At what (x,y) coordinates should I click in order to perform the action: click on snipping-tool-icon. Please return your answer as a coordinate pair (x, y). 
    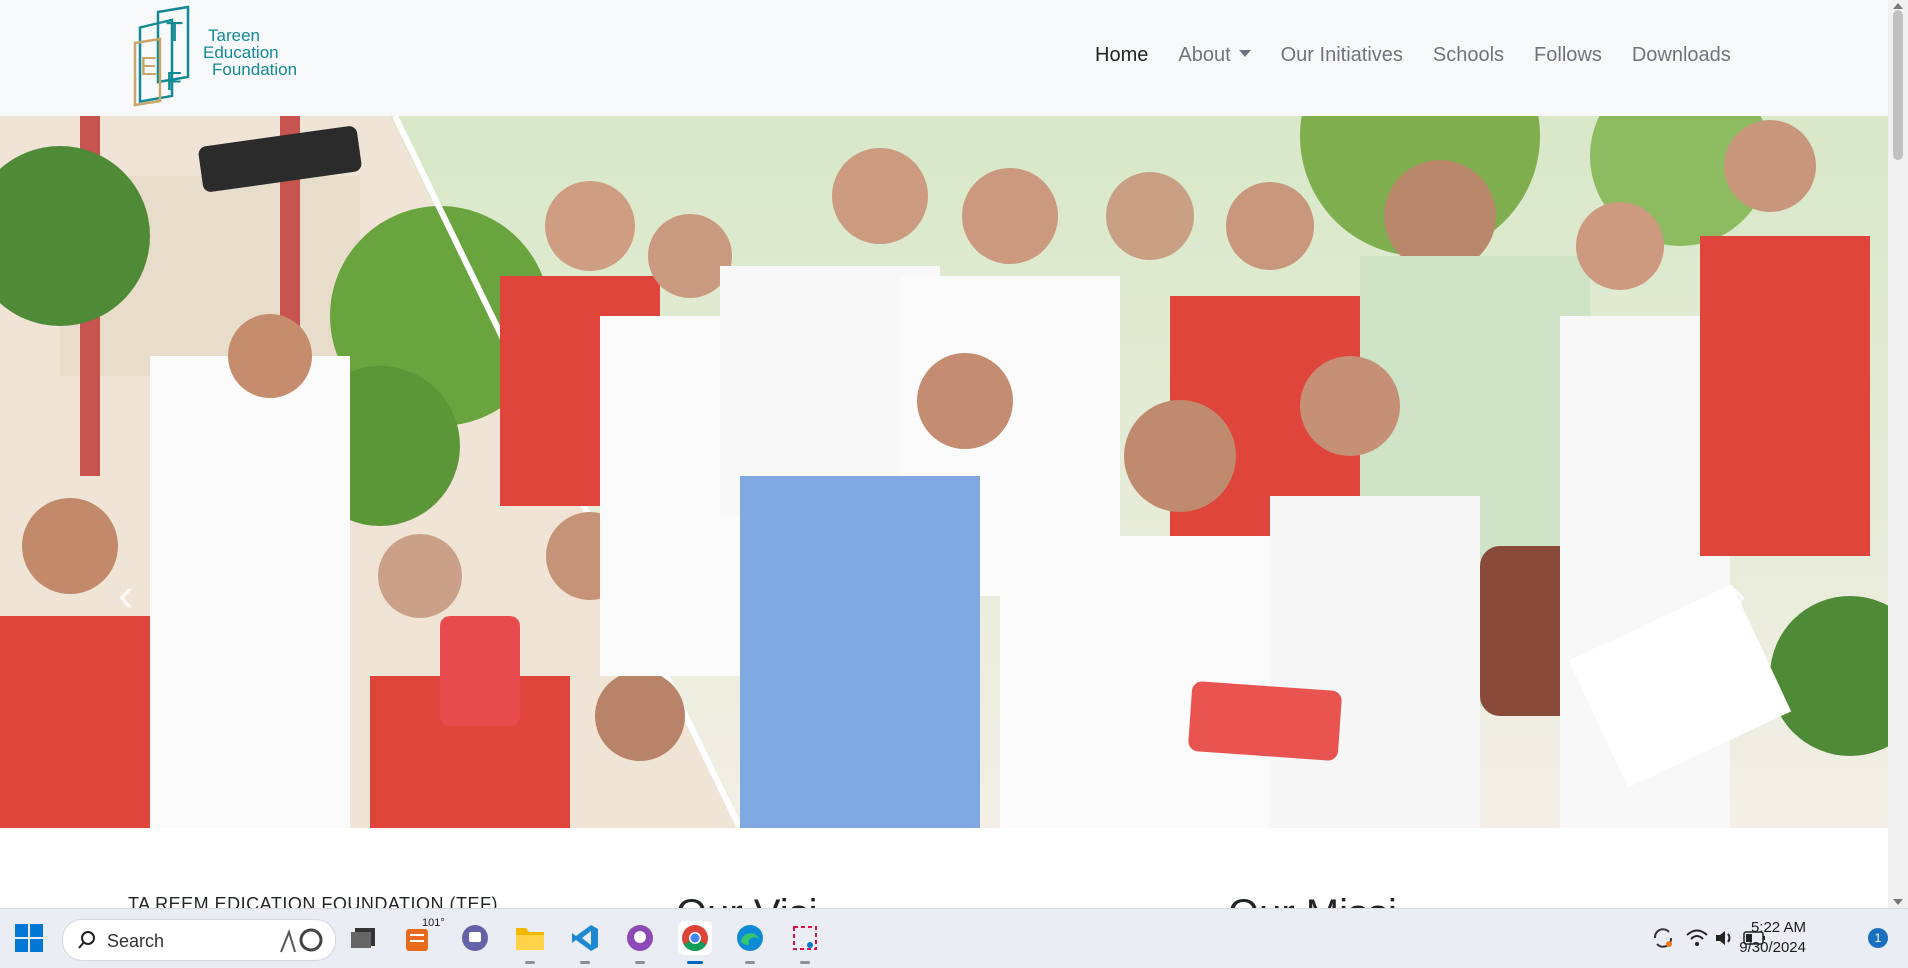
    Looking at the image, I should click on (805, 942).